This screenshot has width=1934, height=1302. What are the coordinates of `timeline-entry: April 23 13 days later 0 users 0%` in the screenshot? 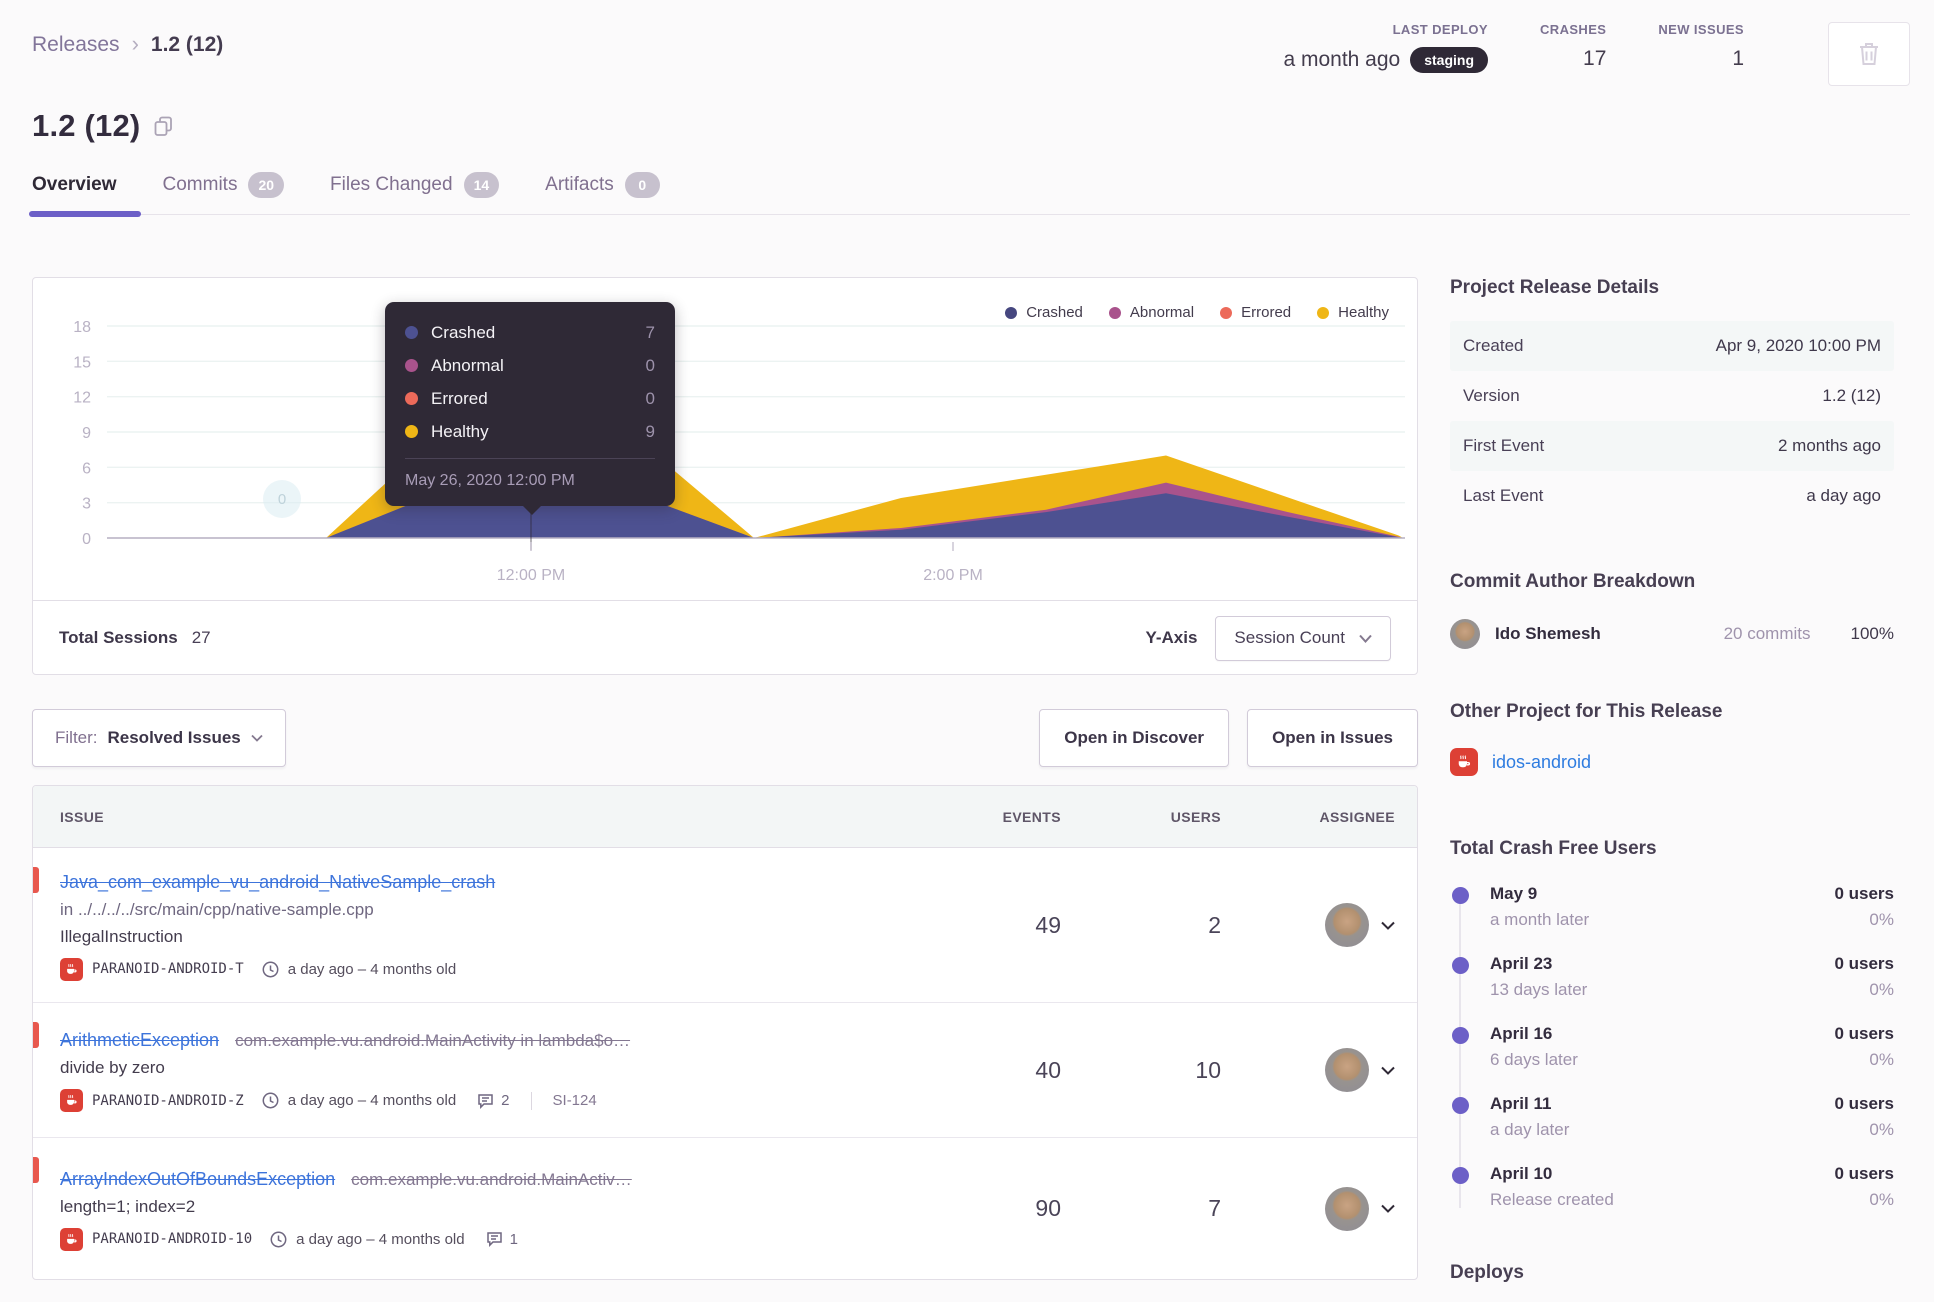 It's located at (1672, 989).